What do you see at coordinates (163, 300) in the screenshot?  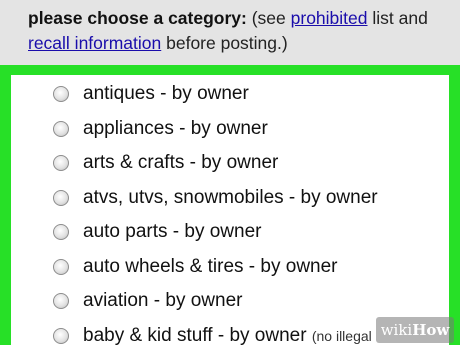 I see `category-label: aviation - by owner` at bounding box center [163, 300].